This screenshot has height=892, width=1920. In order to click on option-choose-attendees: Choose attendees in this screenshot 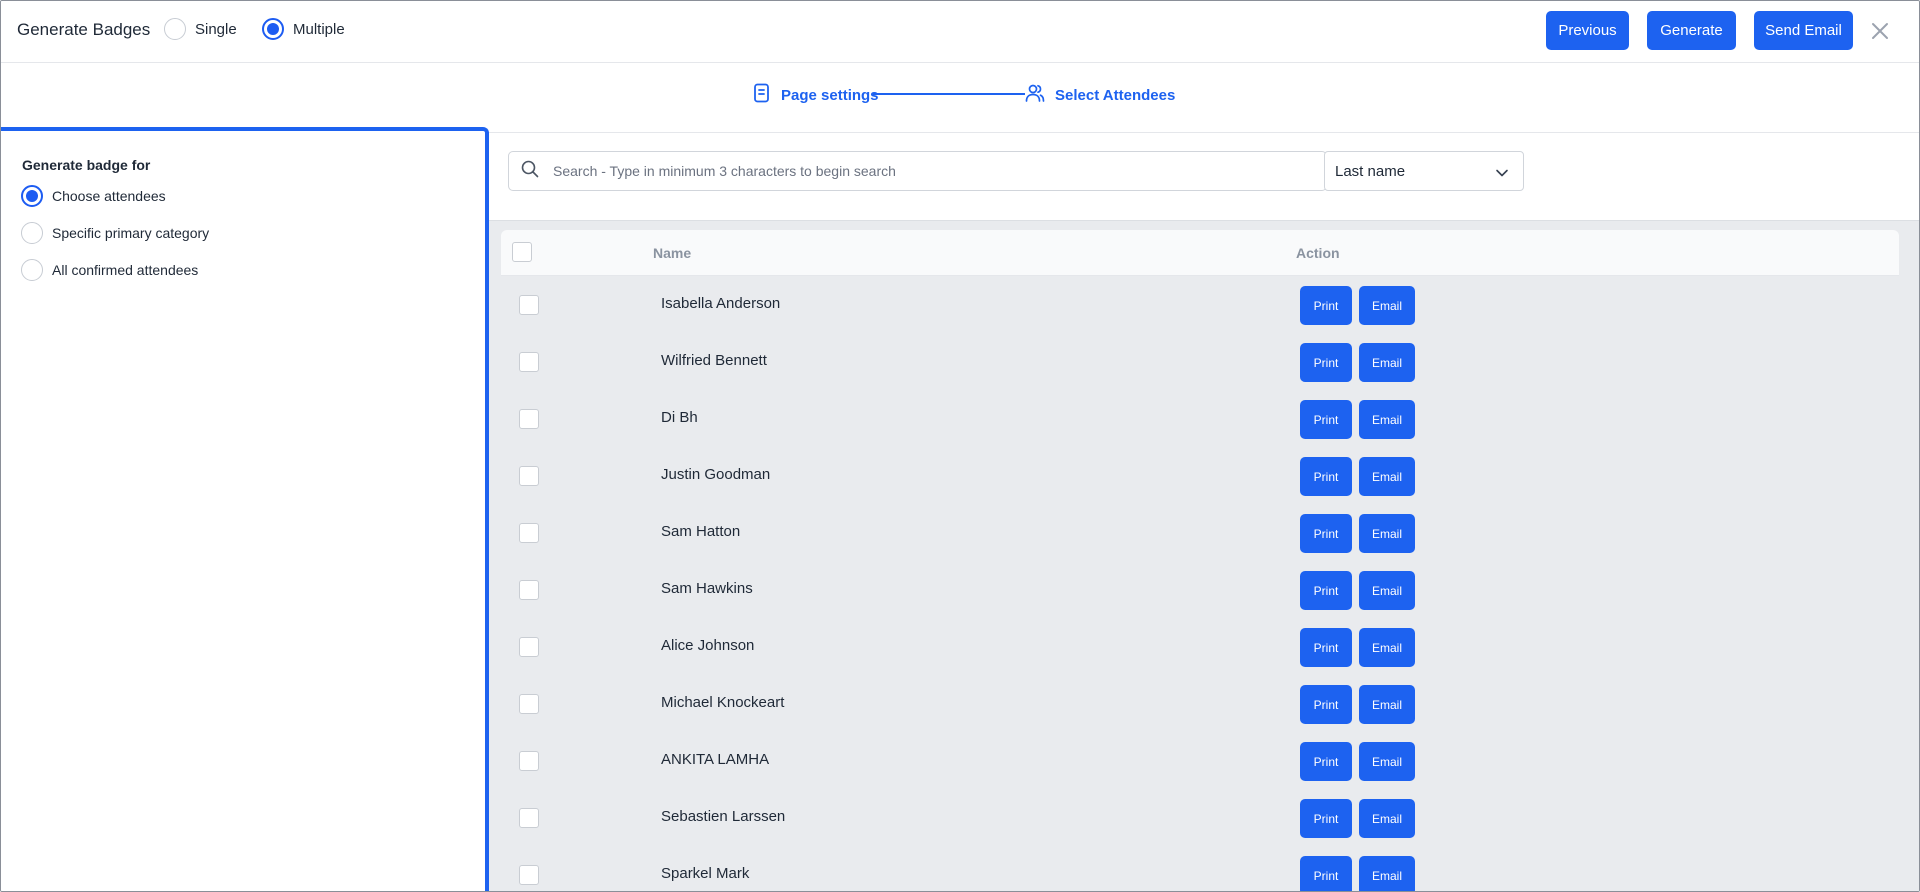, I will do `click(93, 196)`.